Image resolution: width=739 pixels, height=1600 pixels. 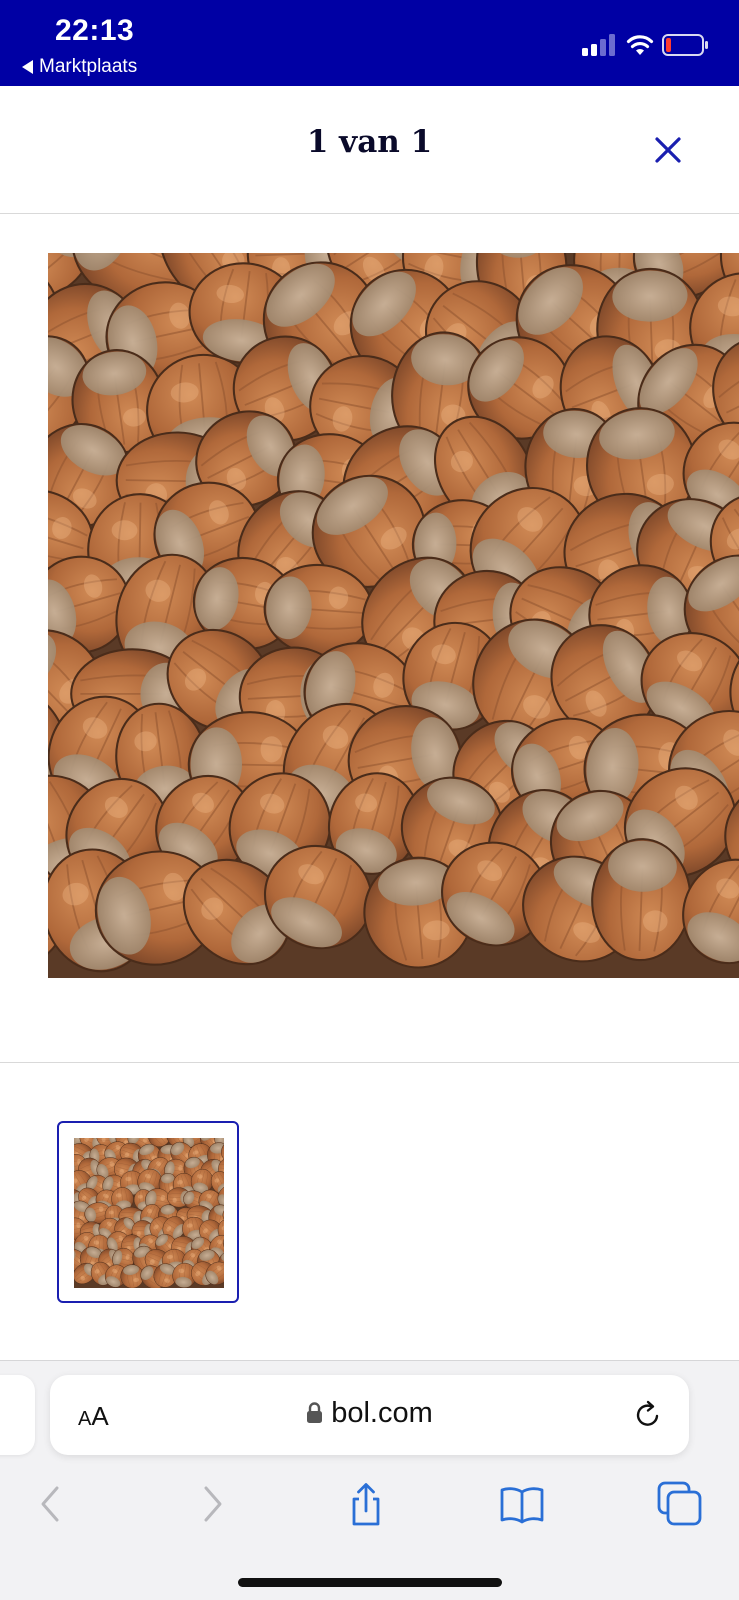 I want to click on status-bar: 22:13 Marktplaats, so click(x=369, y=43).